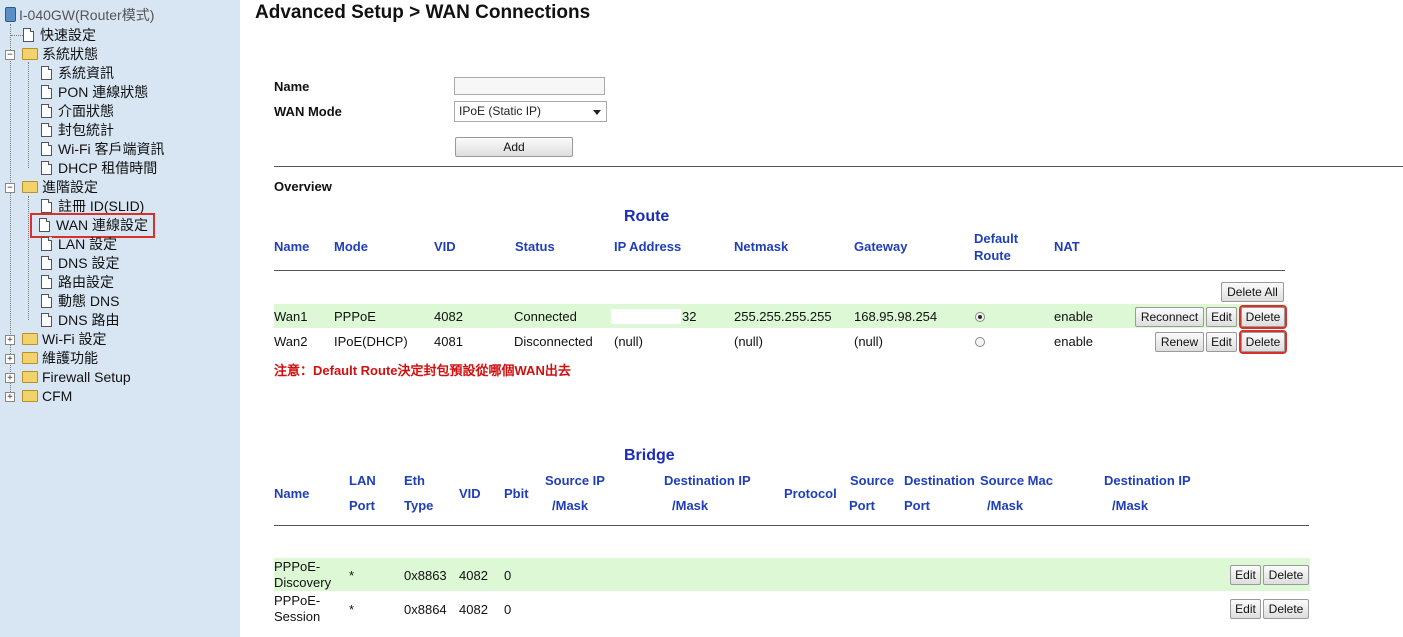 The image size is (1403, 637). Describe the element at coordinates (362, 480) in the screenshot. I see `bridge-header-lan-port-1: LAN` at that location.